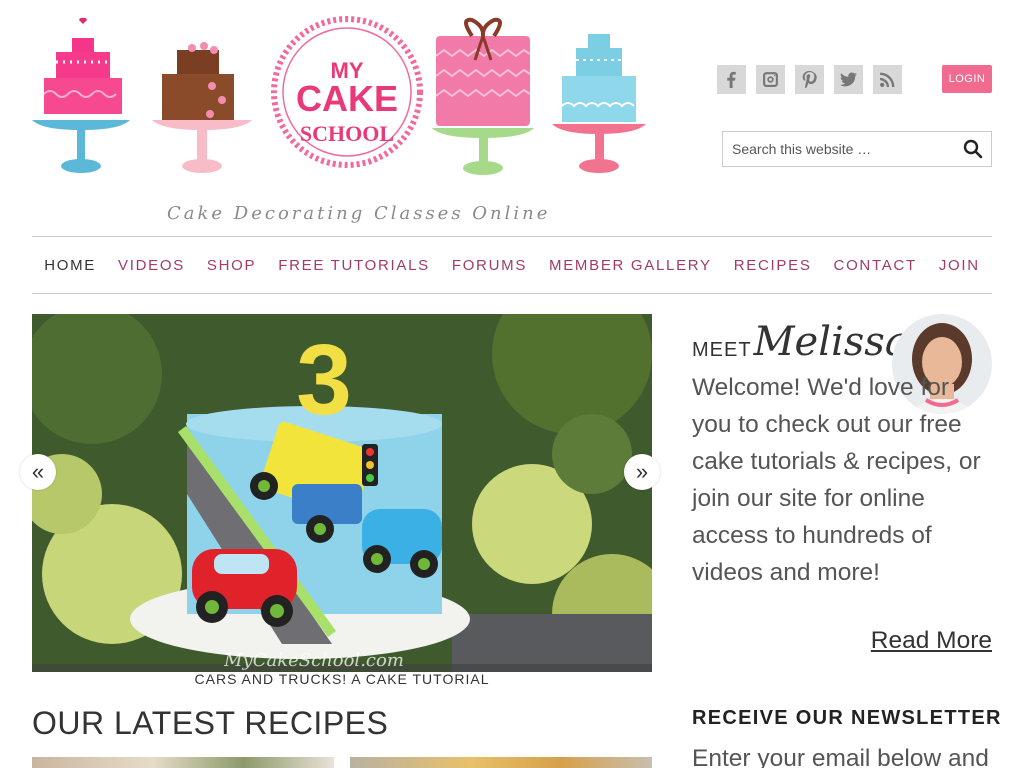 The image size is (1024, 768). I want to click on nav-item-contact: CONTACT, so click(875, 265).